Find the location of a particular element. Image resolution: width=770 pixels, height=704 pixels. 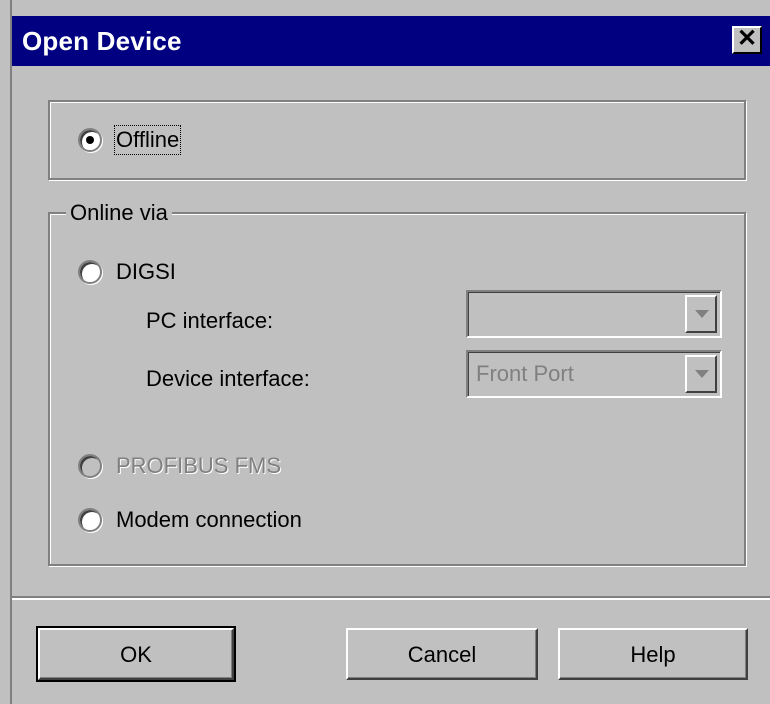

pc-interface-dropdown-button is located at coordinates (701, 314).